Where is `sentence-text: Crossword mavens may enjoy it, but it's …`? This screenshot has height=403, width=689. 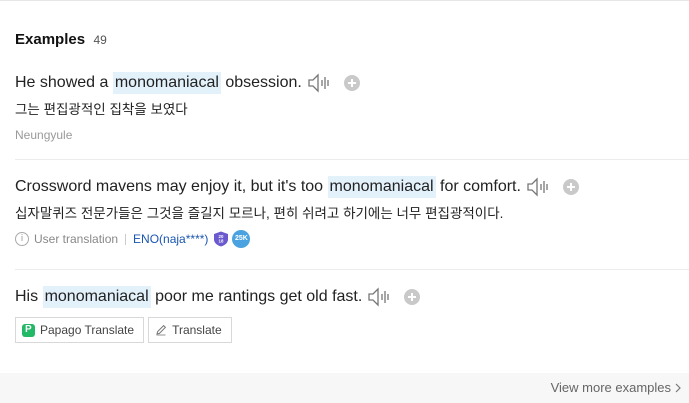 sentence-text: Crossword mavens may enjoy it, but it's … is located at coordinates (171, 186).